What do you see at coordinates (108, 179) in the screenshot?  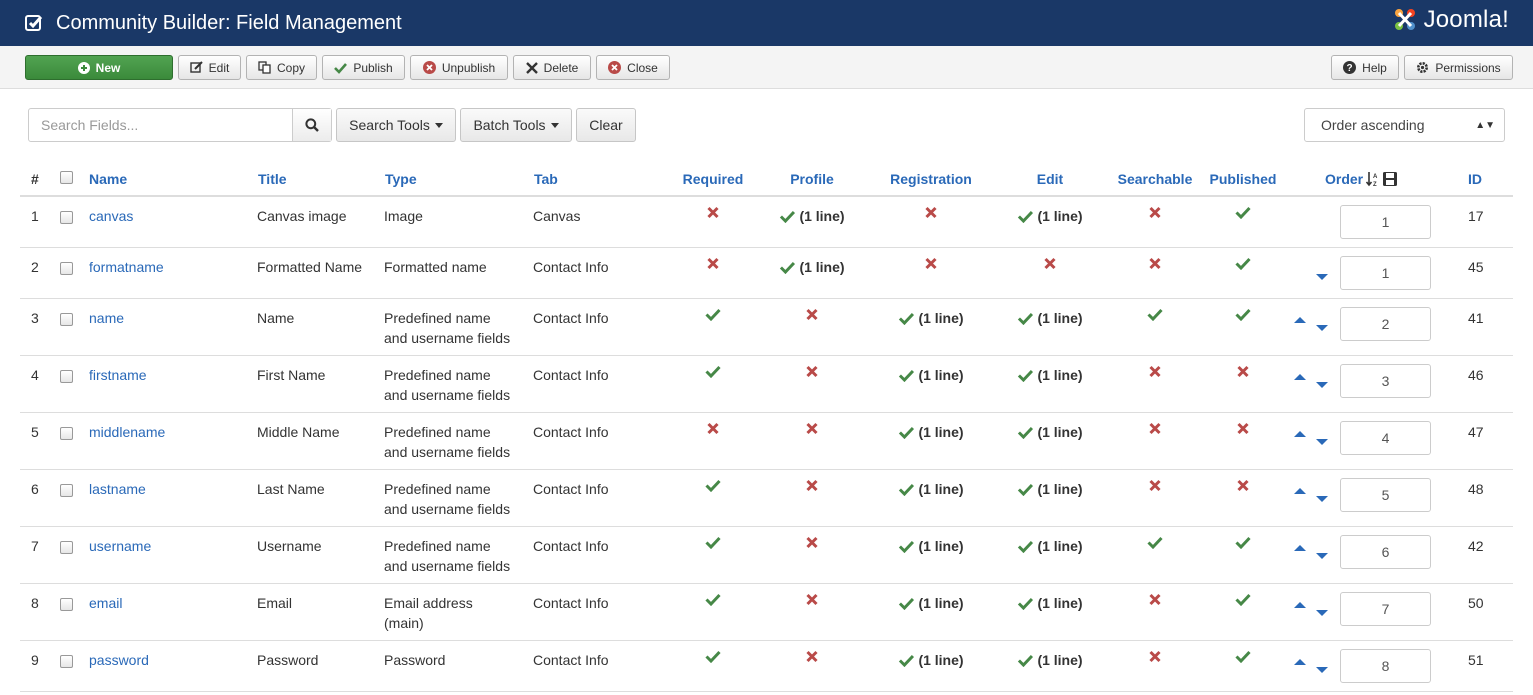 I see `col-name: Name` at bounding box center [108, 179].